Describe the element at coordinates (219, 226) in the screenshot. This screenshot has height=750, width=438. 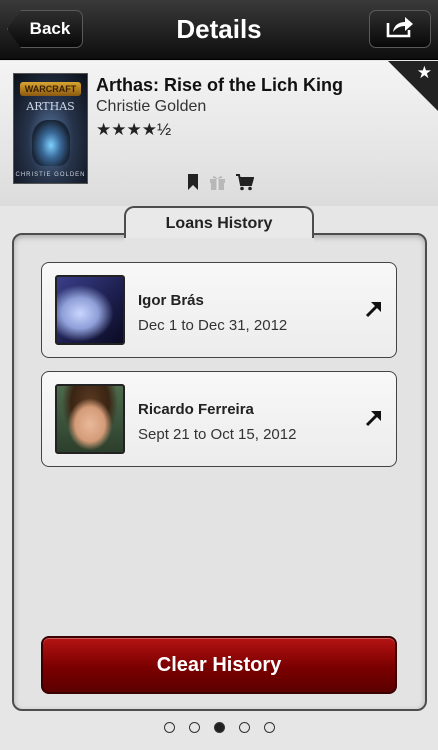
I see `loans-history-heading: Loans History` at that location.